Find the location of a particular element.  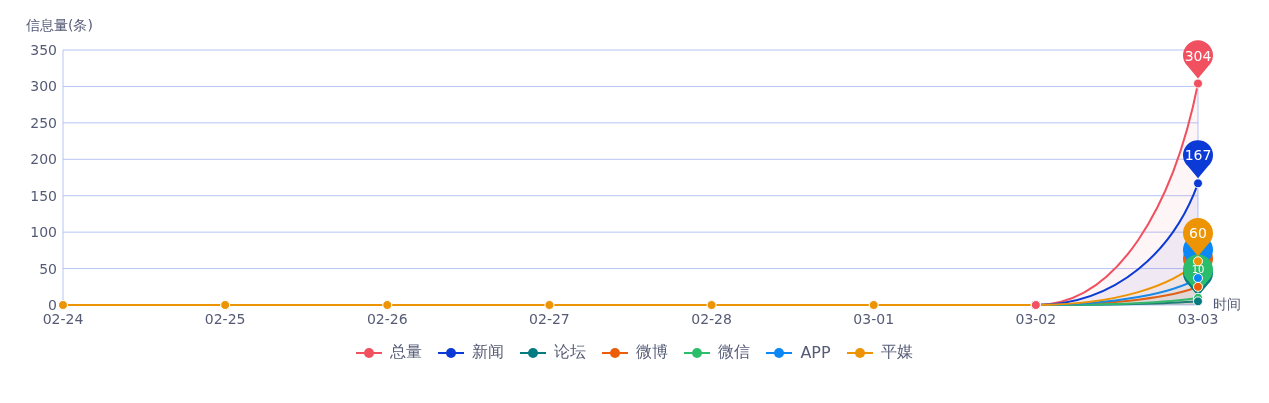

legend-label: APP is located at coordinates (815, 352).